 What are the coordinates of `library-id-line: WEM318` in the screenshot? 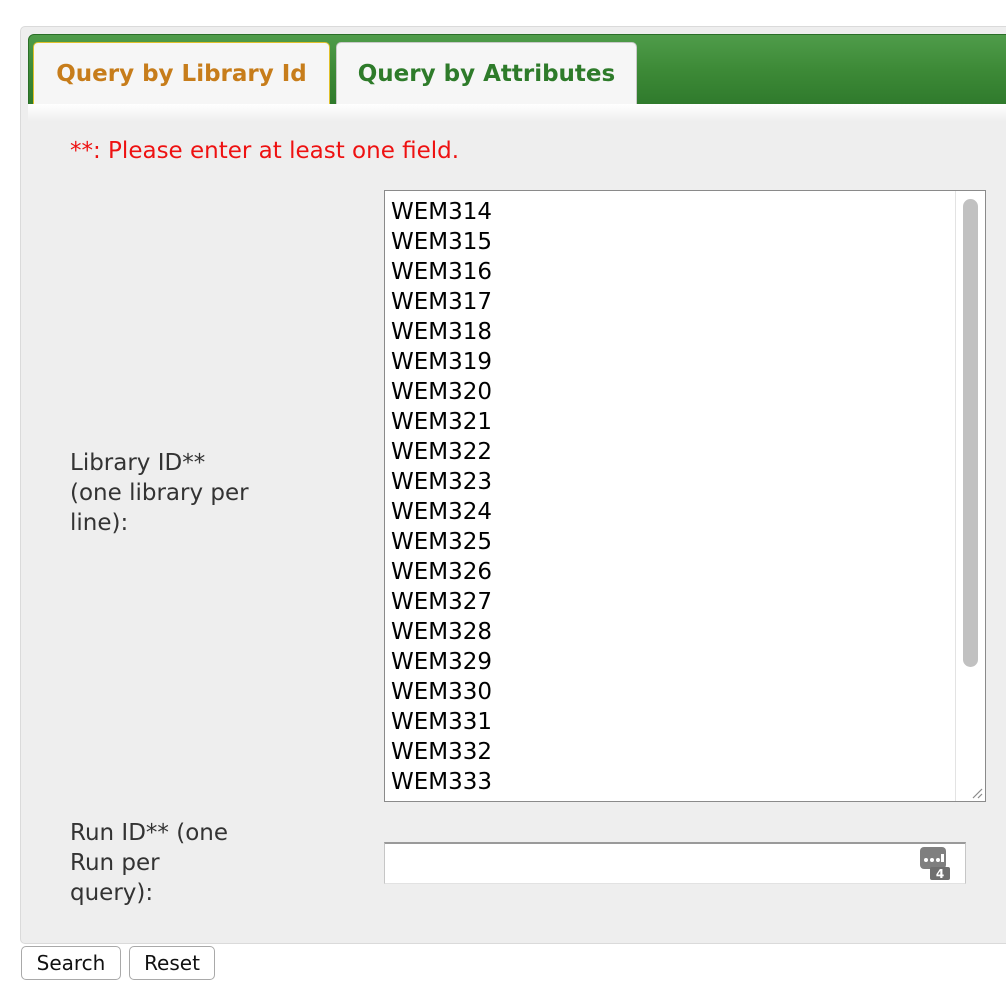 It's located at (442, 332).